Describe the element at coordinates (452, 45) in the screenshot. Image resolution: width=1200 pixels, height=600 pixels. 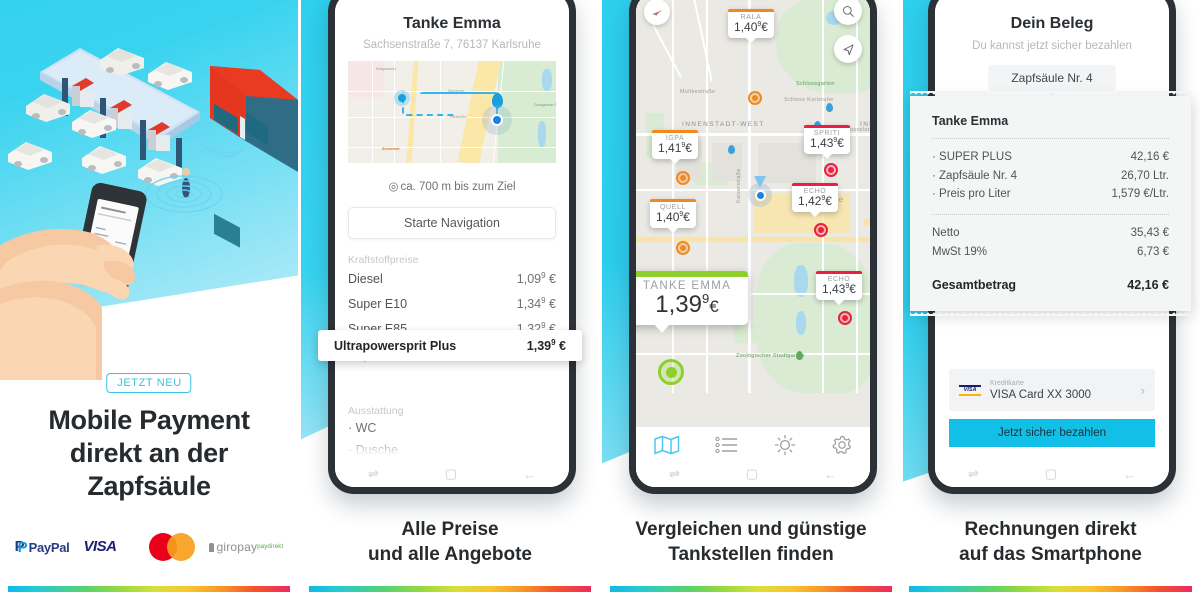
I see `station-address: Sachsenstraße 7, 76137 Karlsruhe` at that location.